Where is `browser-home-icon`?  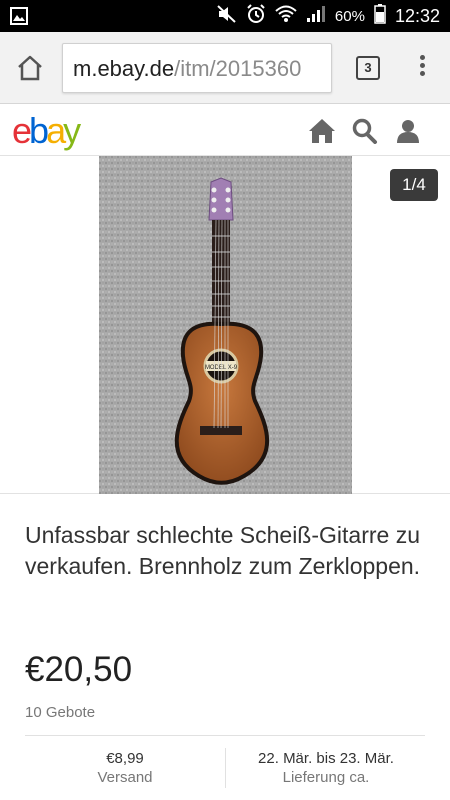 browser-home-icon is located at coordinates (30, 68).